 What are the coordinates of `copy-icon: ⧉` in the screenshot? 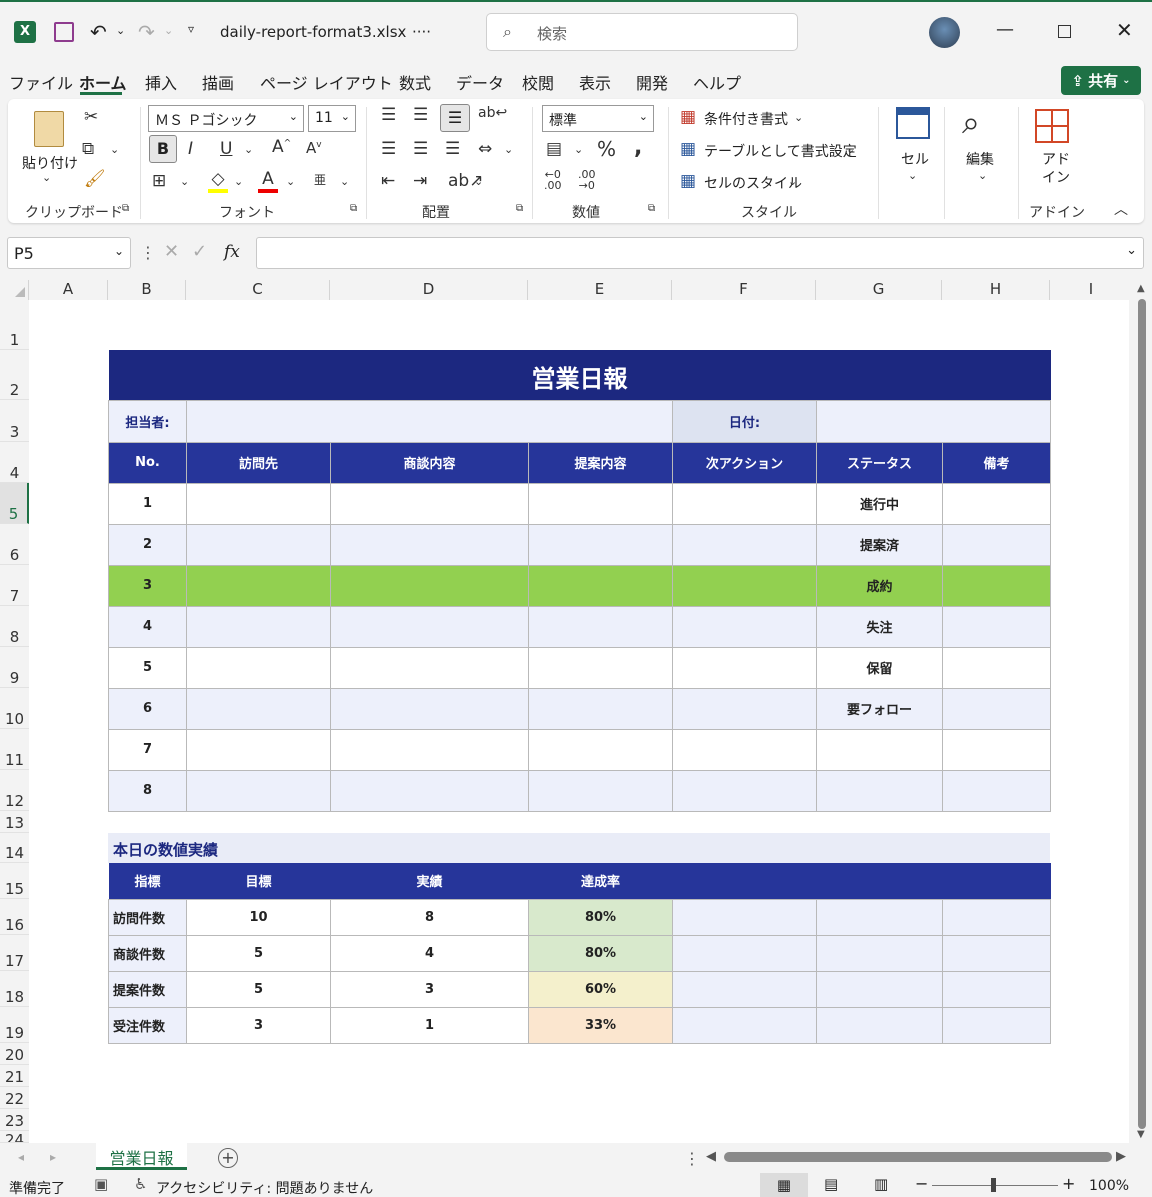 It's located at (88, 149).